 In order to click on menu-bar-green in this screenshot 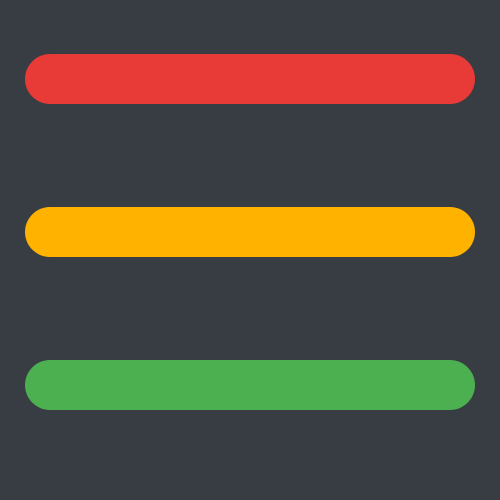, I will do `click(250, 385)`.